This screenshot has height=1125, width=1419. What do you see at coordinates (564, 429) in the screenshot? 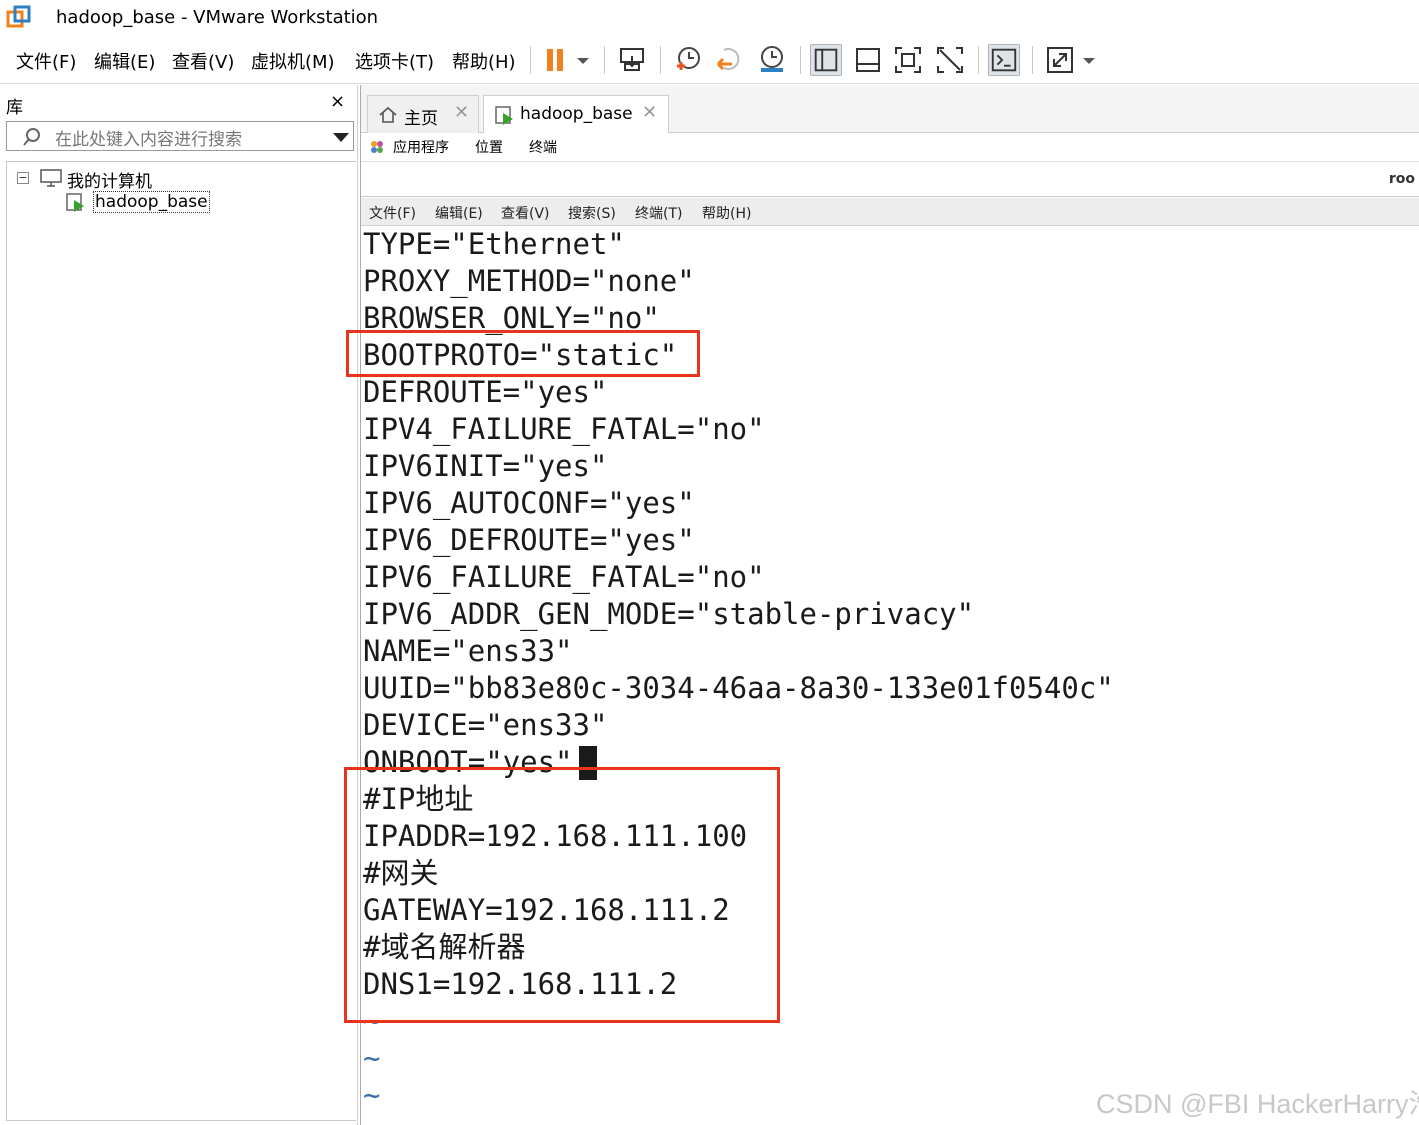
I see `config-line: IPV4_FAILURE_FATAL="no"` at bounding box center [564, 429].